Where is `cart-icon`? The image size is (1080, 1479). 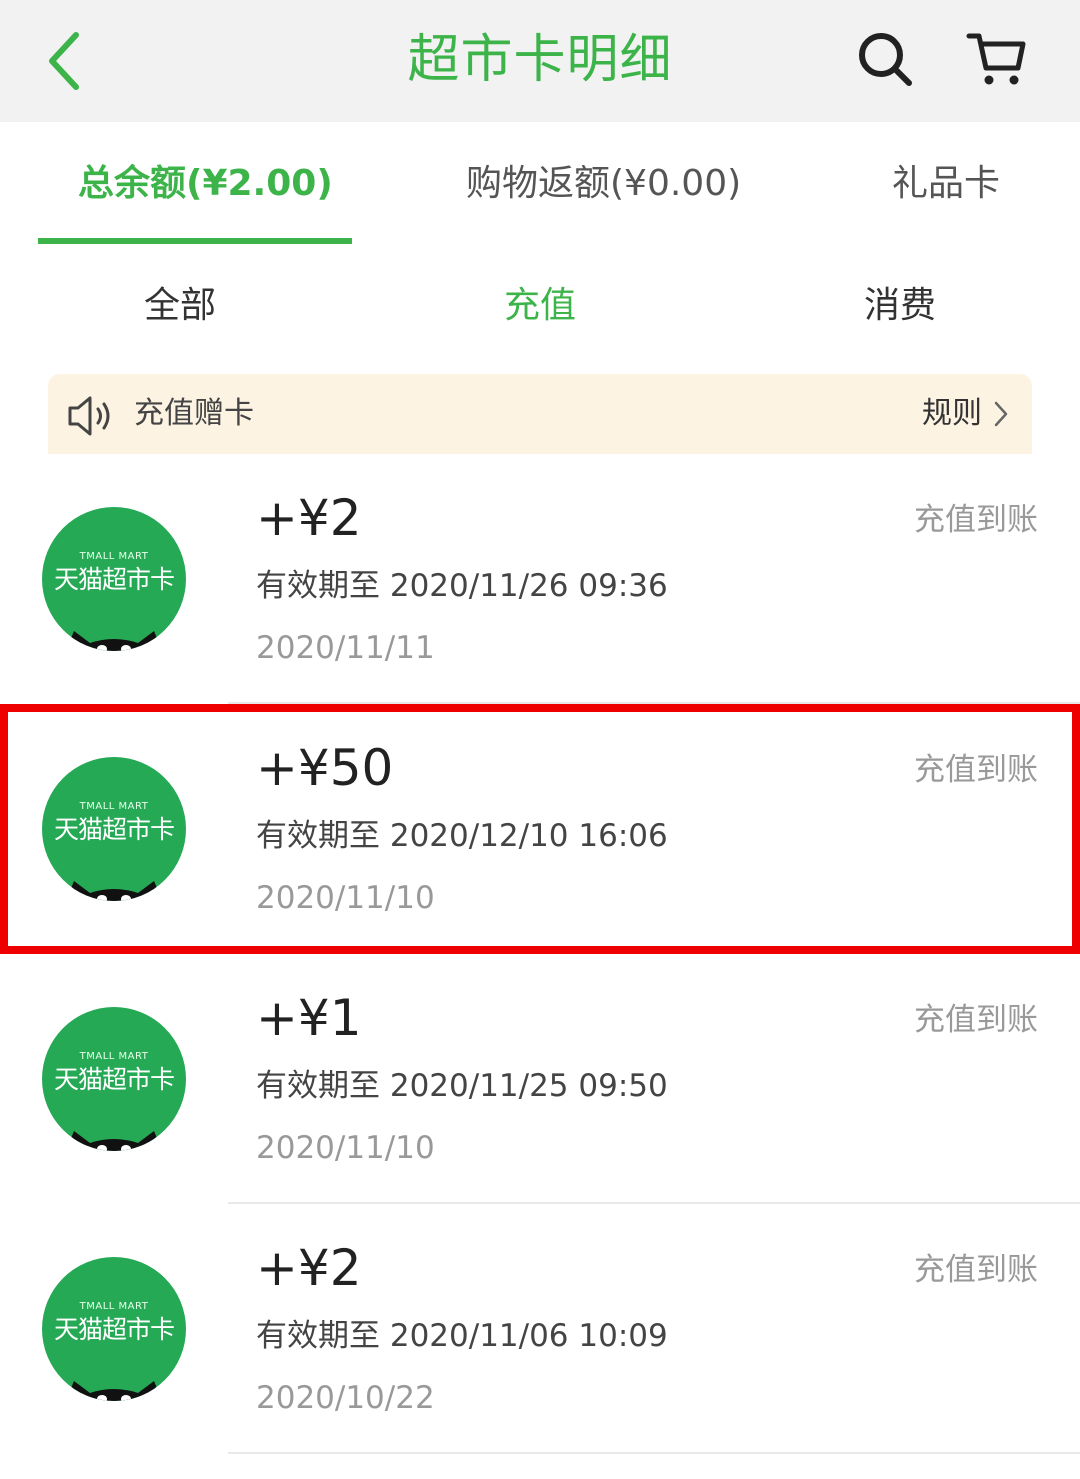 cart-icon is located at coordinates (996, 59).